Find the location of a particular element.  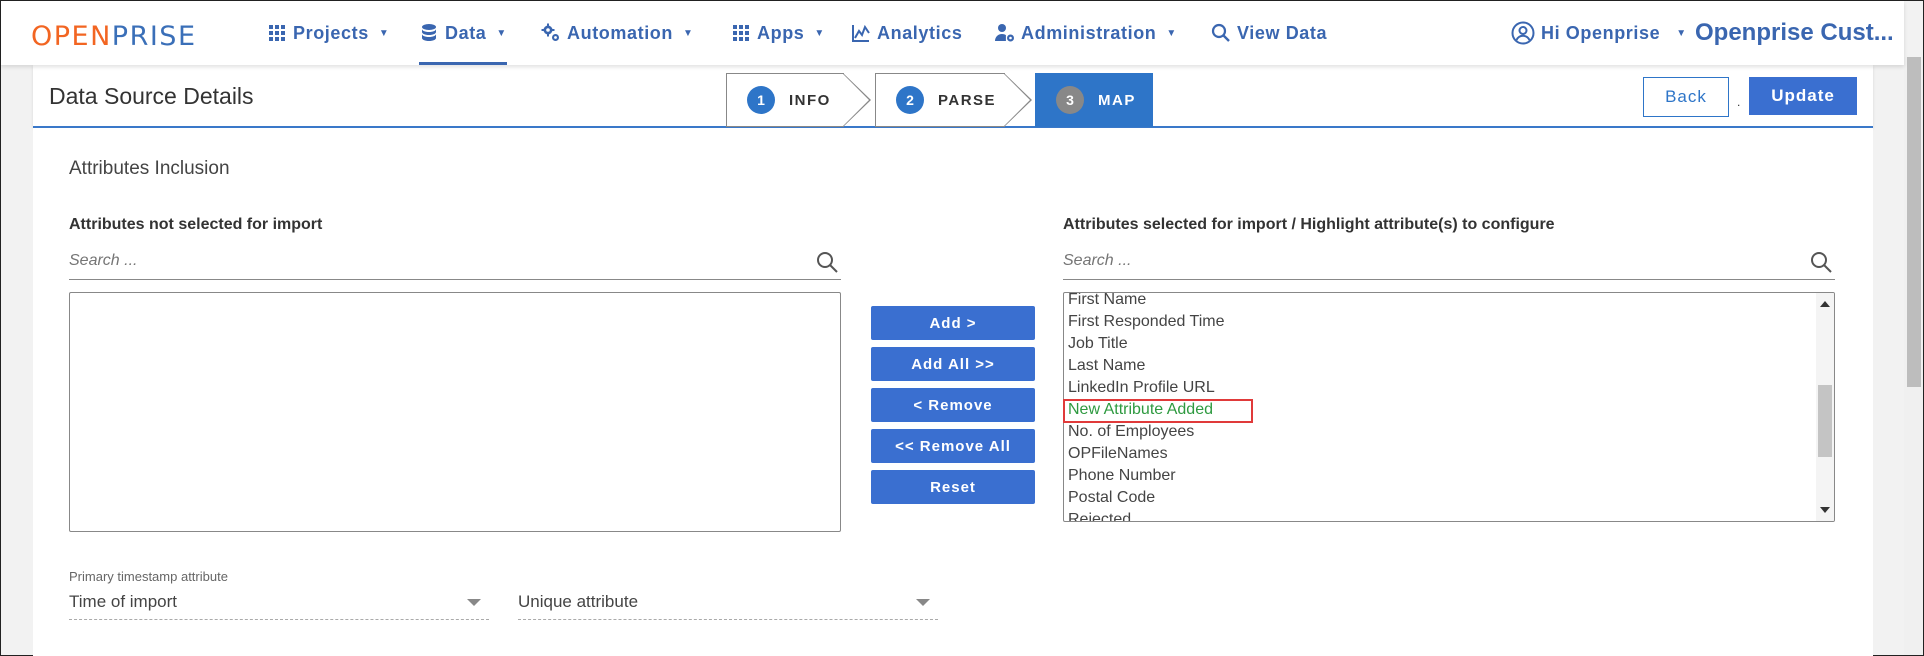

list-item: Postal Code is located at coordinates (1441, 498).